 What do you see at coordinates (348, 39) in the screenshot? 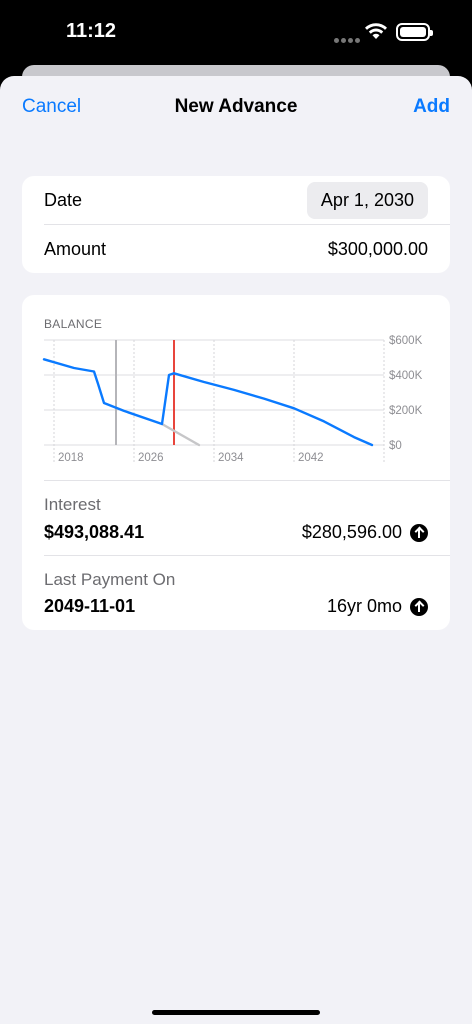
I see `signal-dots-icon` at bounding box center [348, 39].